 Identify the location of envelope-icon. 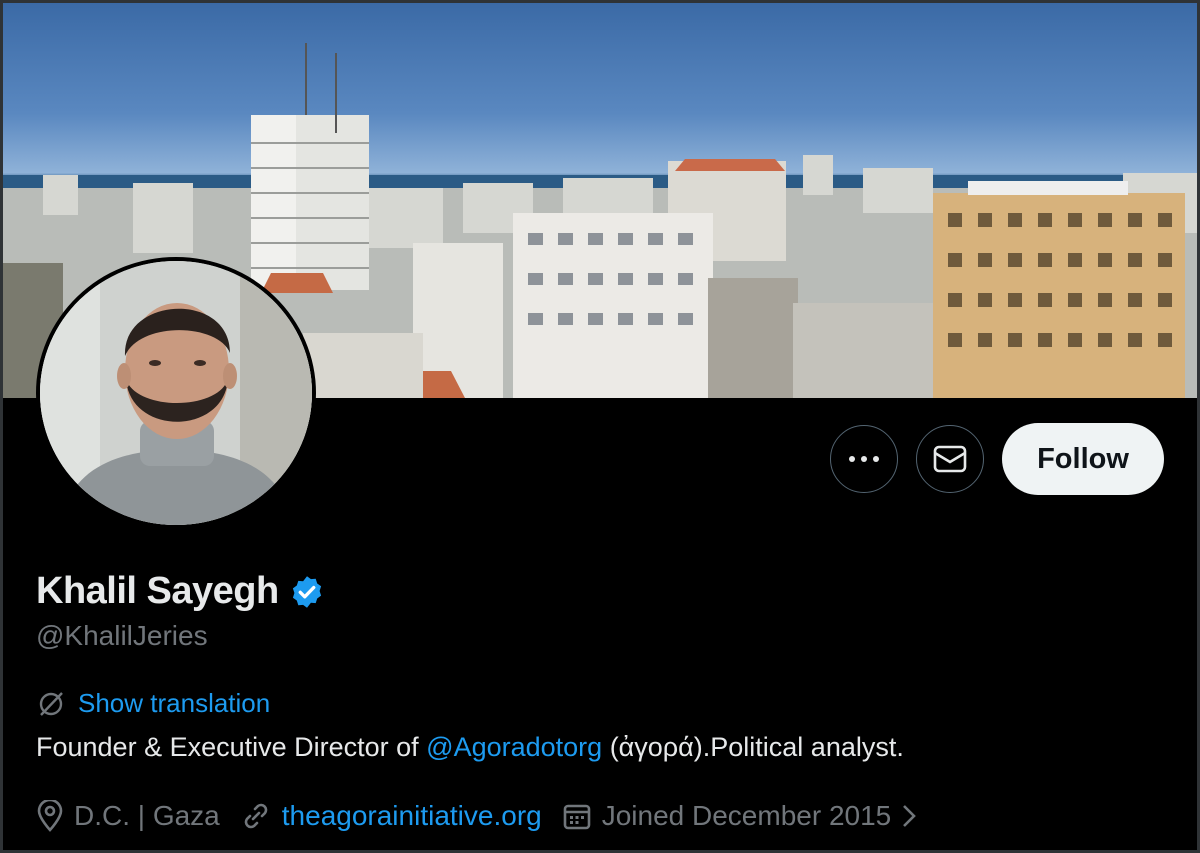
(950, 459).